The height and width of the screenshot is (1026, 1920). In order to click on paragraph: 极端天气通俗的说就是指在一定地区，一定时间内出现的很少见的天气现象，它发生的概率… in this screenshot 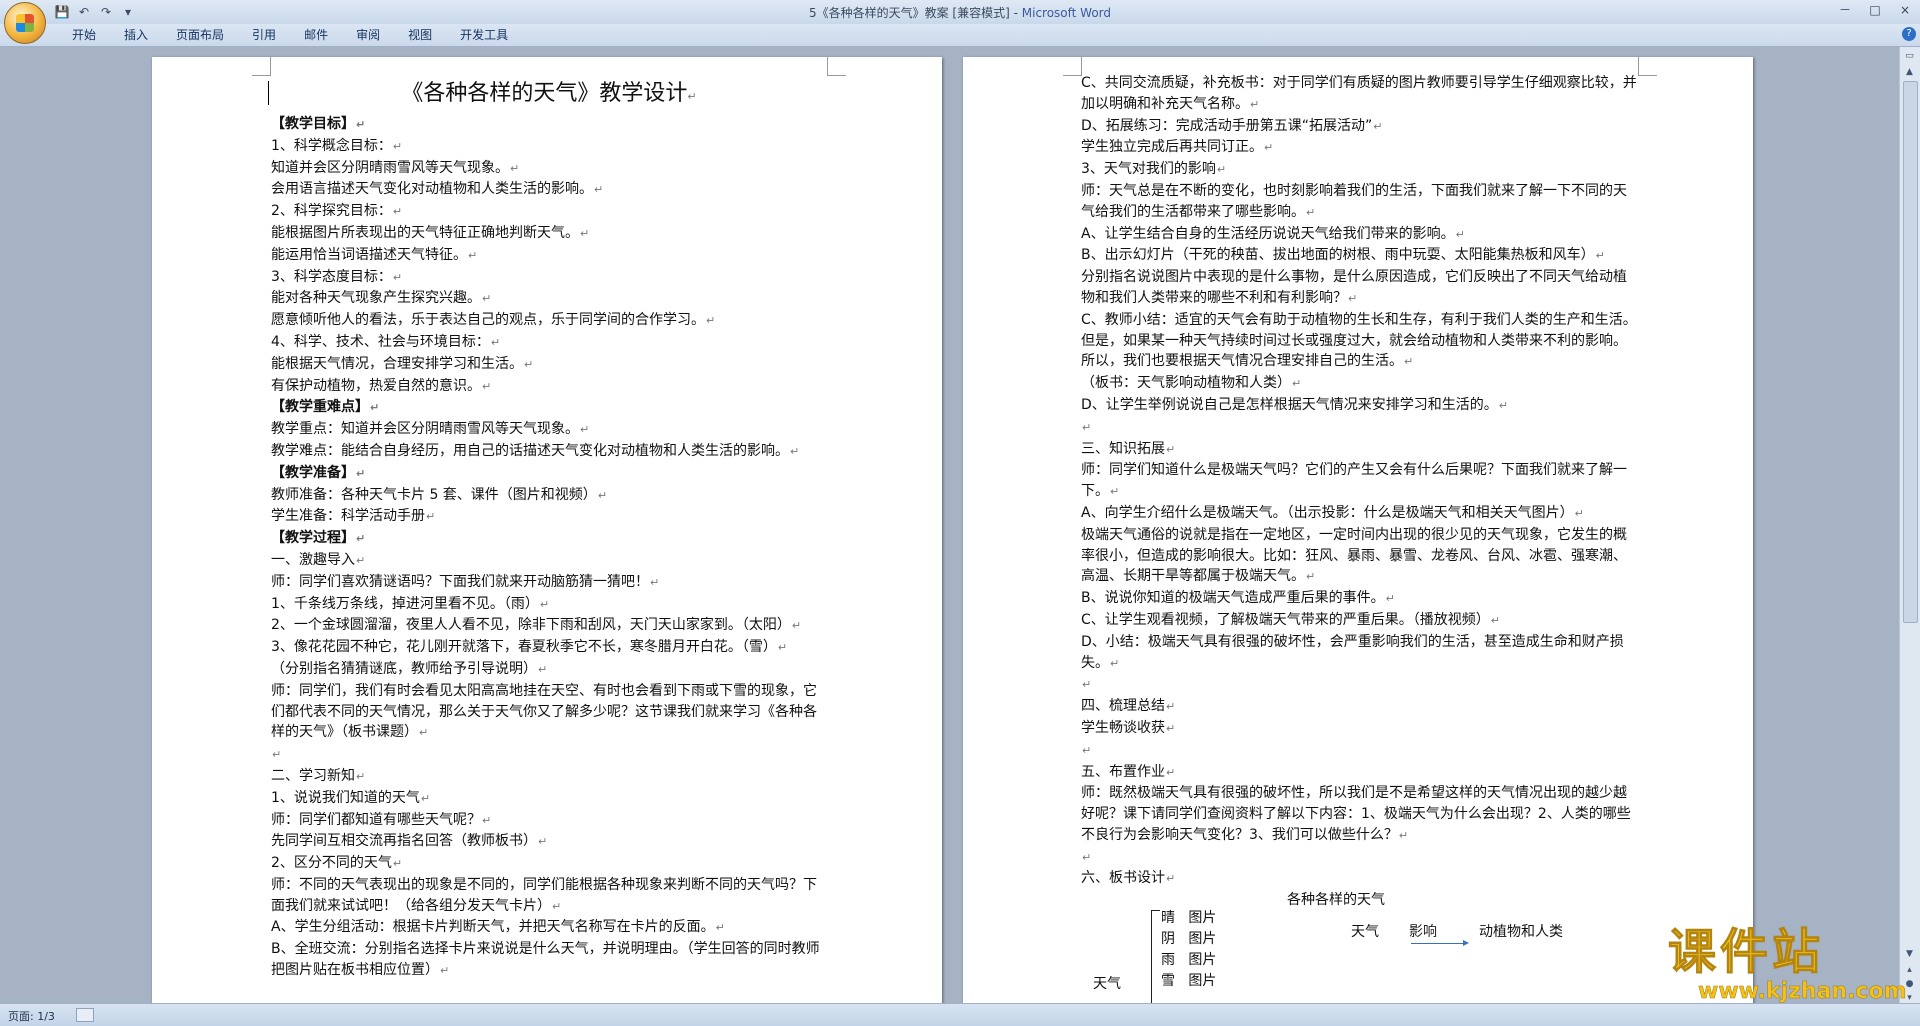, I will do `click(1359, 556)`.